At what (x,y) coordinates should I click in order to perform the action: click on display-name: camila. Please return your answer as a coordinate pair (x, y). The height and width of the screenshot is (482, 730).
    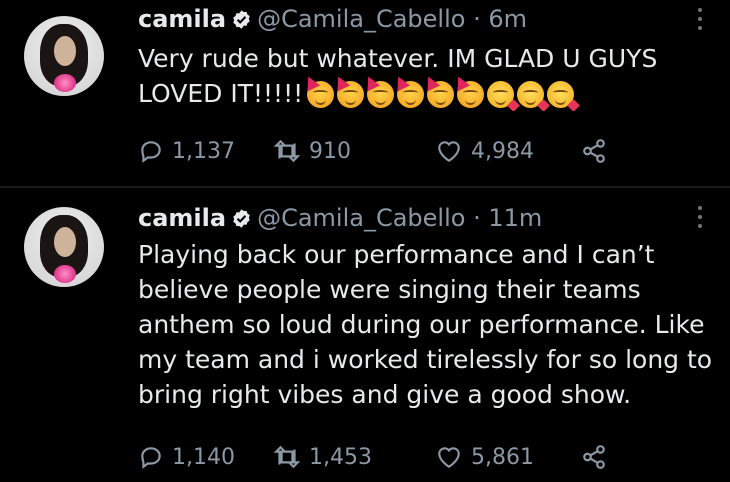
    Looking at the image, I should click on (182, 218).